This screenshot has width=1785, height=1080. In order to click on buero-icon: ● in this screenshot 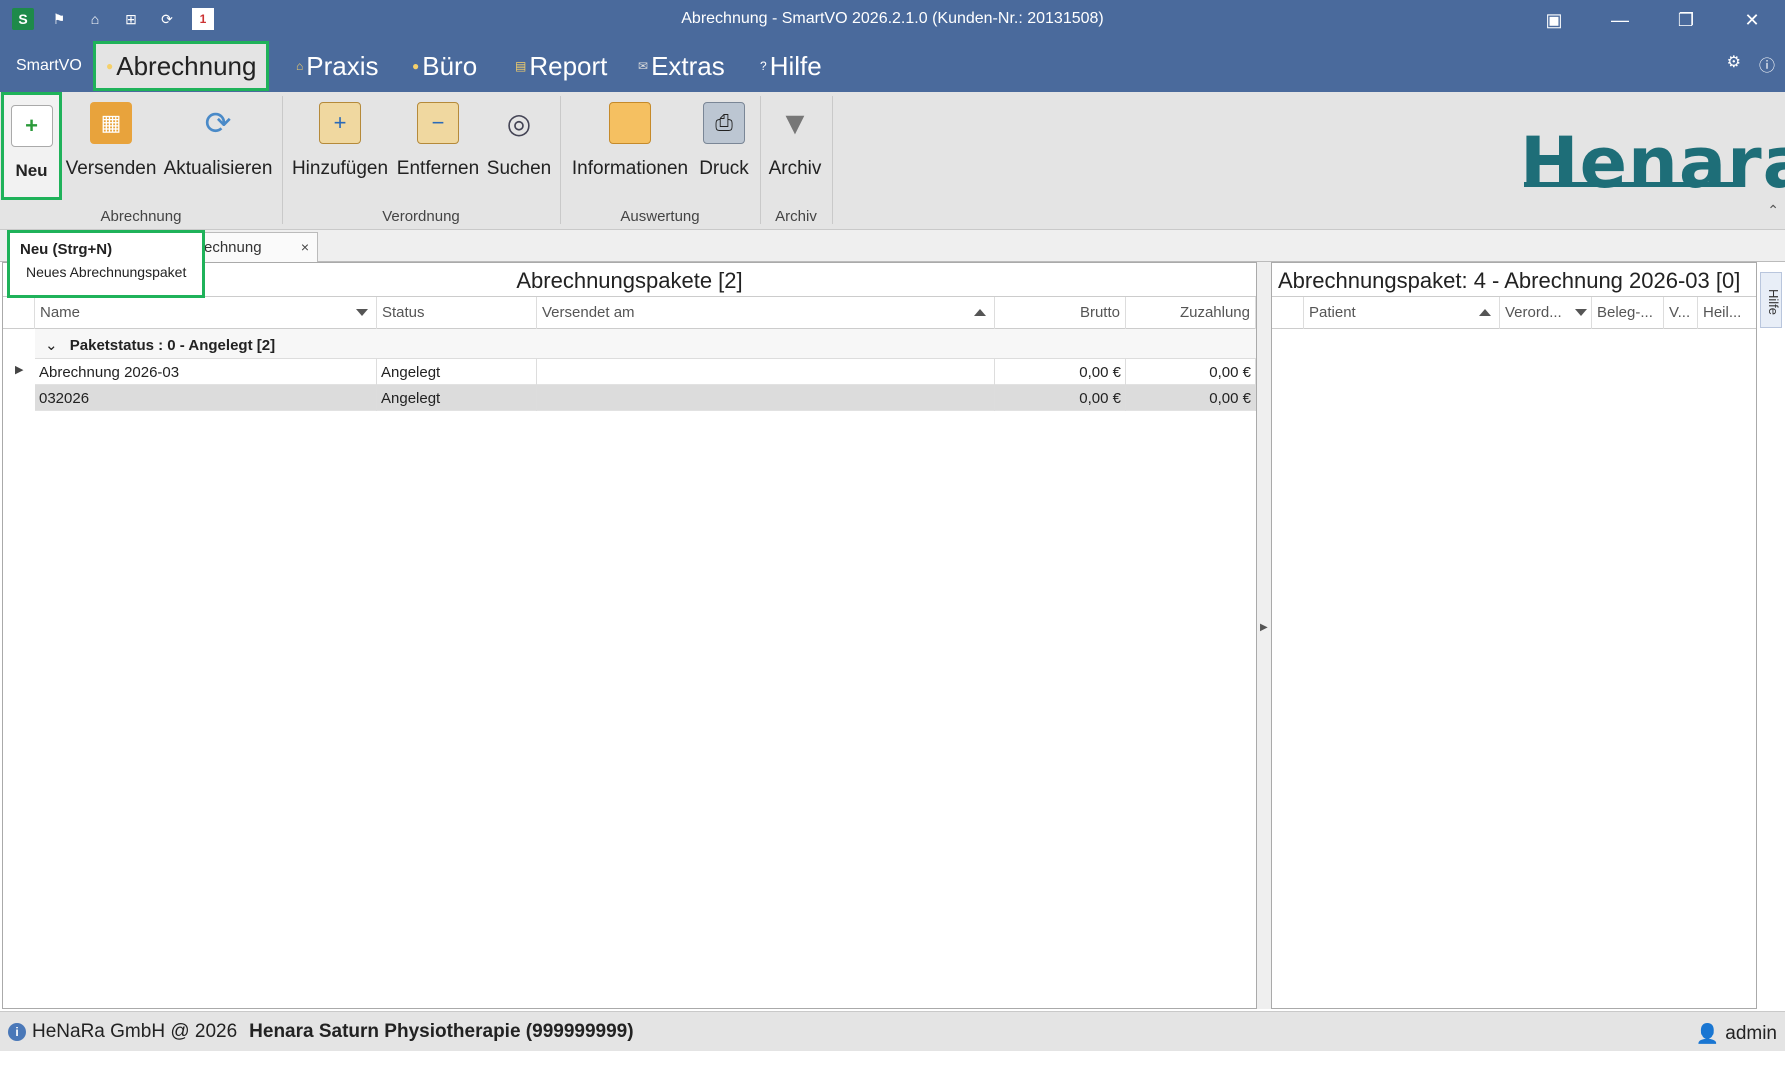, I will do `click(416, 66)`.